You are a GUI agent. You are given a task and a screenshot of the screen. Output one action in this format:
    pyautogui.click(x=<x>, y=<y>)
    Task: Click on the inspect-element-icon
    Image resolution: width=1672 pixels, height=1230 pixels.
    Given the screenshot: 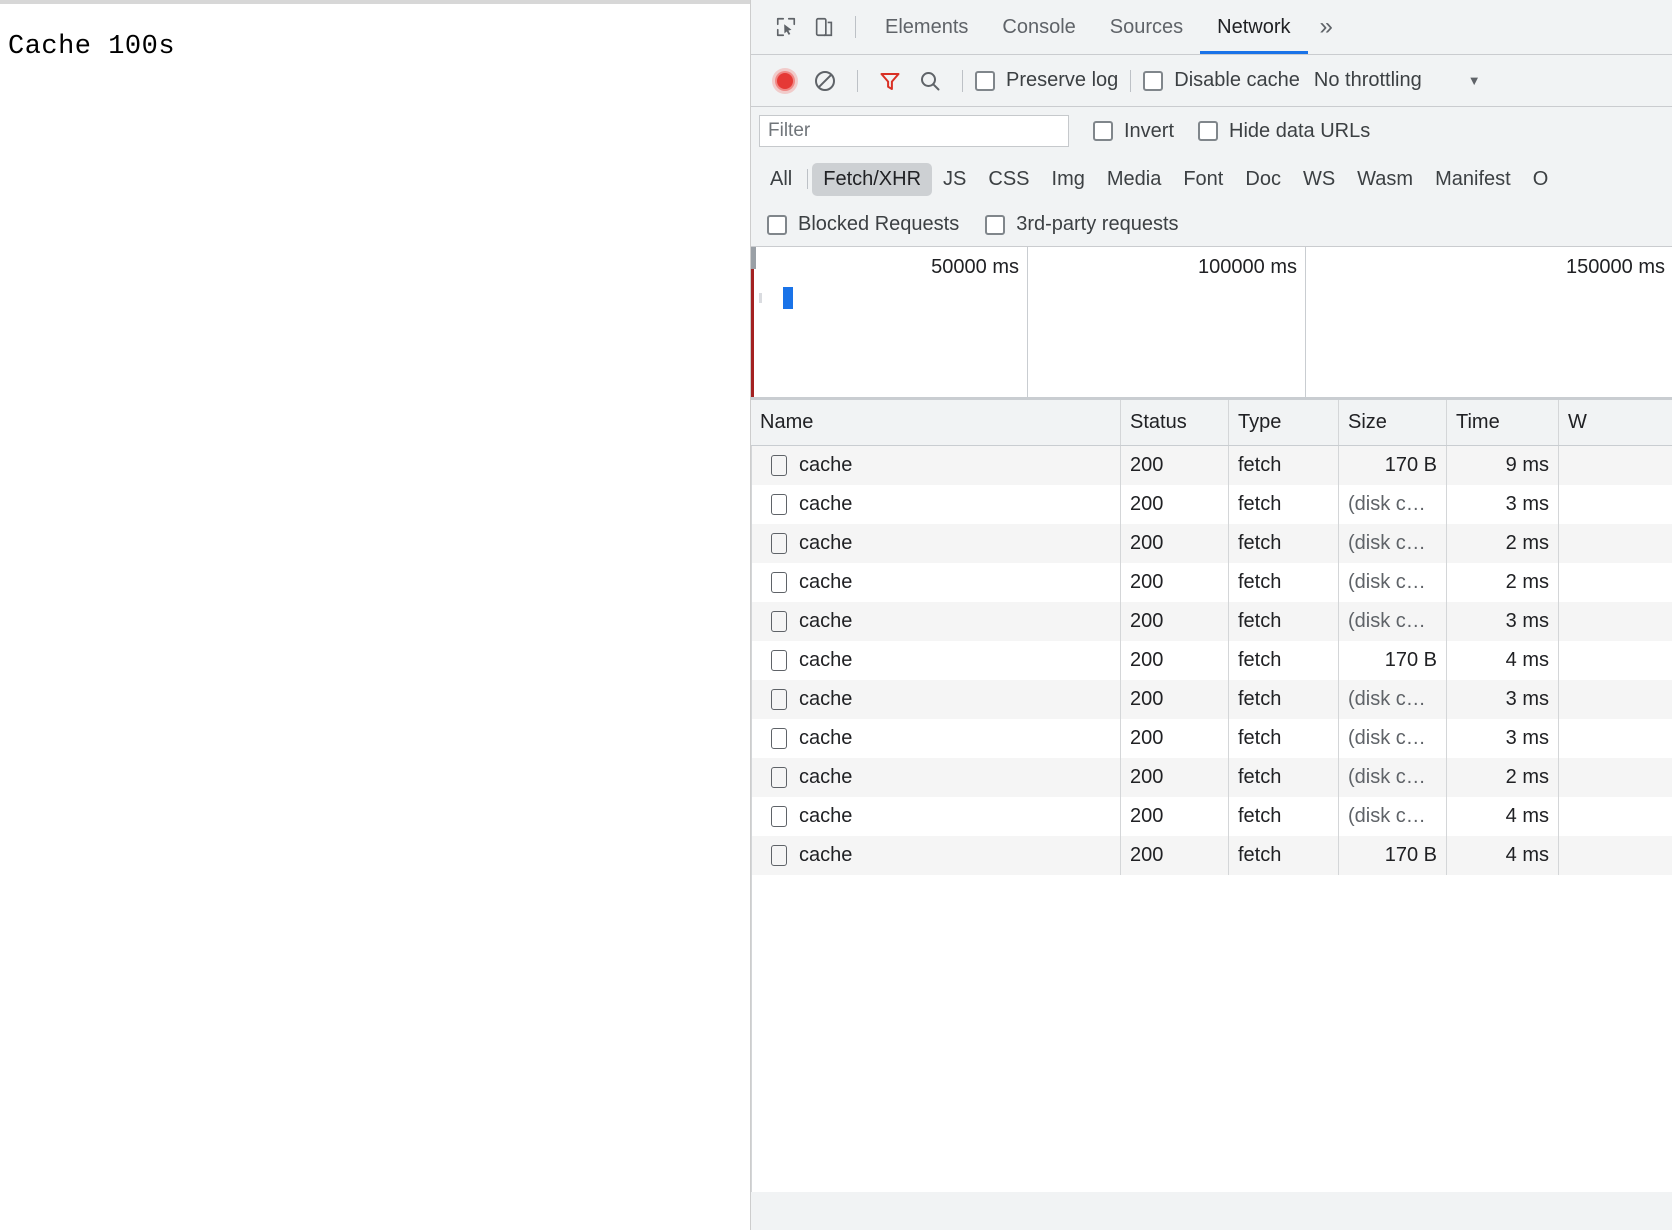 What is the action you would take?
    pyautogui.click(x=786, y=27)
    